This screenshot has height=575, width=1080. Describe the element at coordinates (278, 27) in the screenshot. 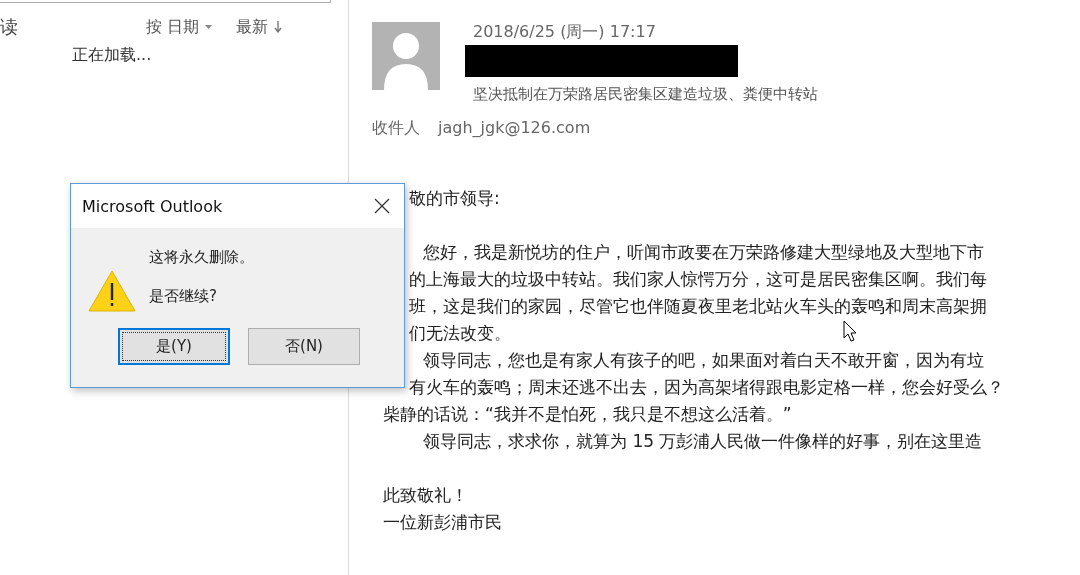

I see `down-arrow-icon` at that location.